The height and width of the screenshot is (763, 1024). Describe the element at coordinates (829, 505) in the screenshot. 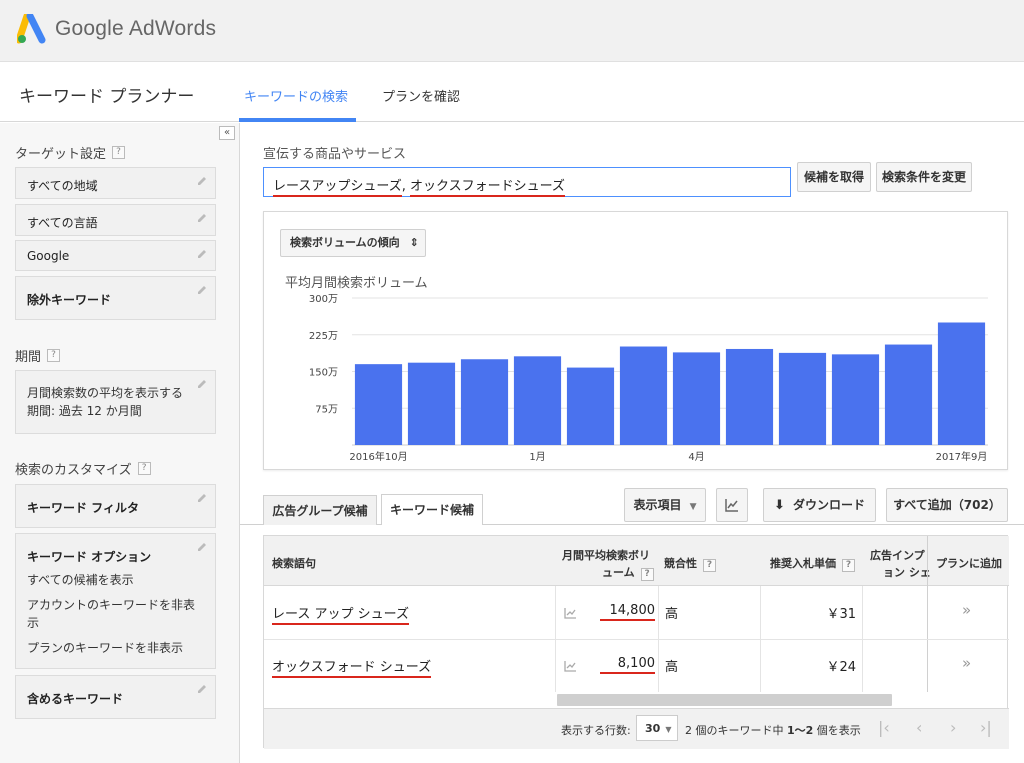

I see `download-label: ダウンロード` at that location.